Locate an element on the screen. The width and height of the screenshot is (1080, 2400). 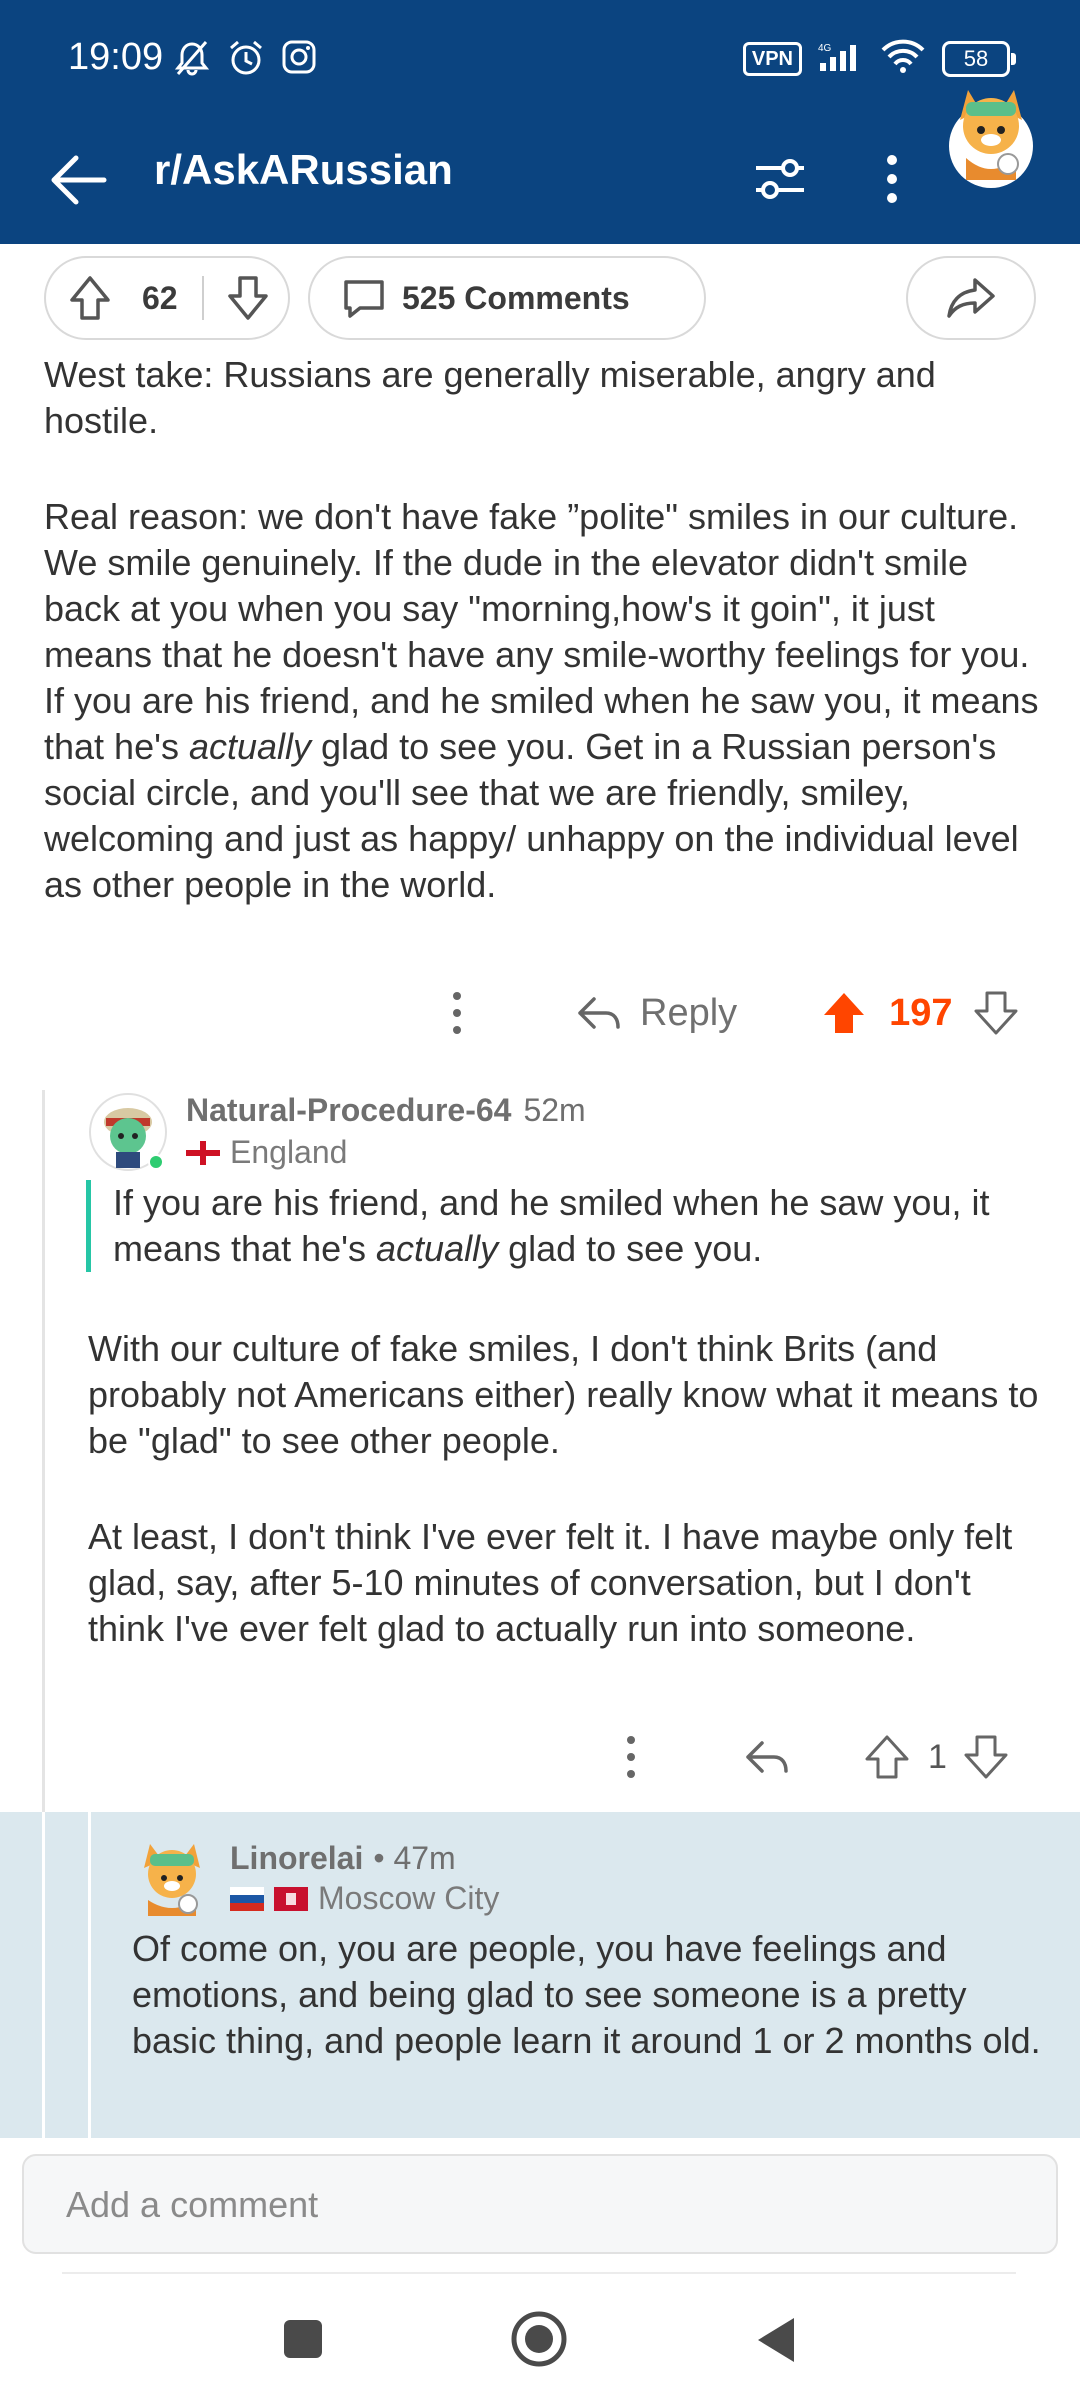
reply1-flair: England is located at coordinates (266, 1152).